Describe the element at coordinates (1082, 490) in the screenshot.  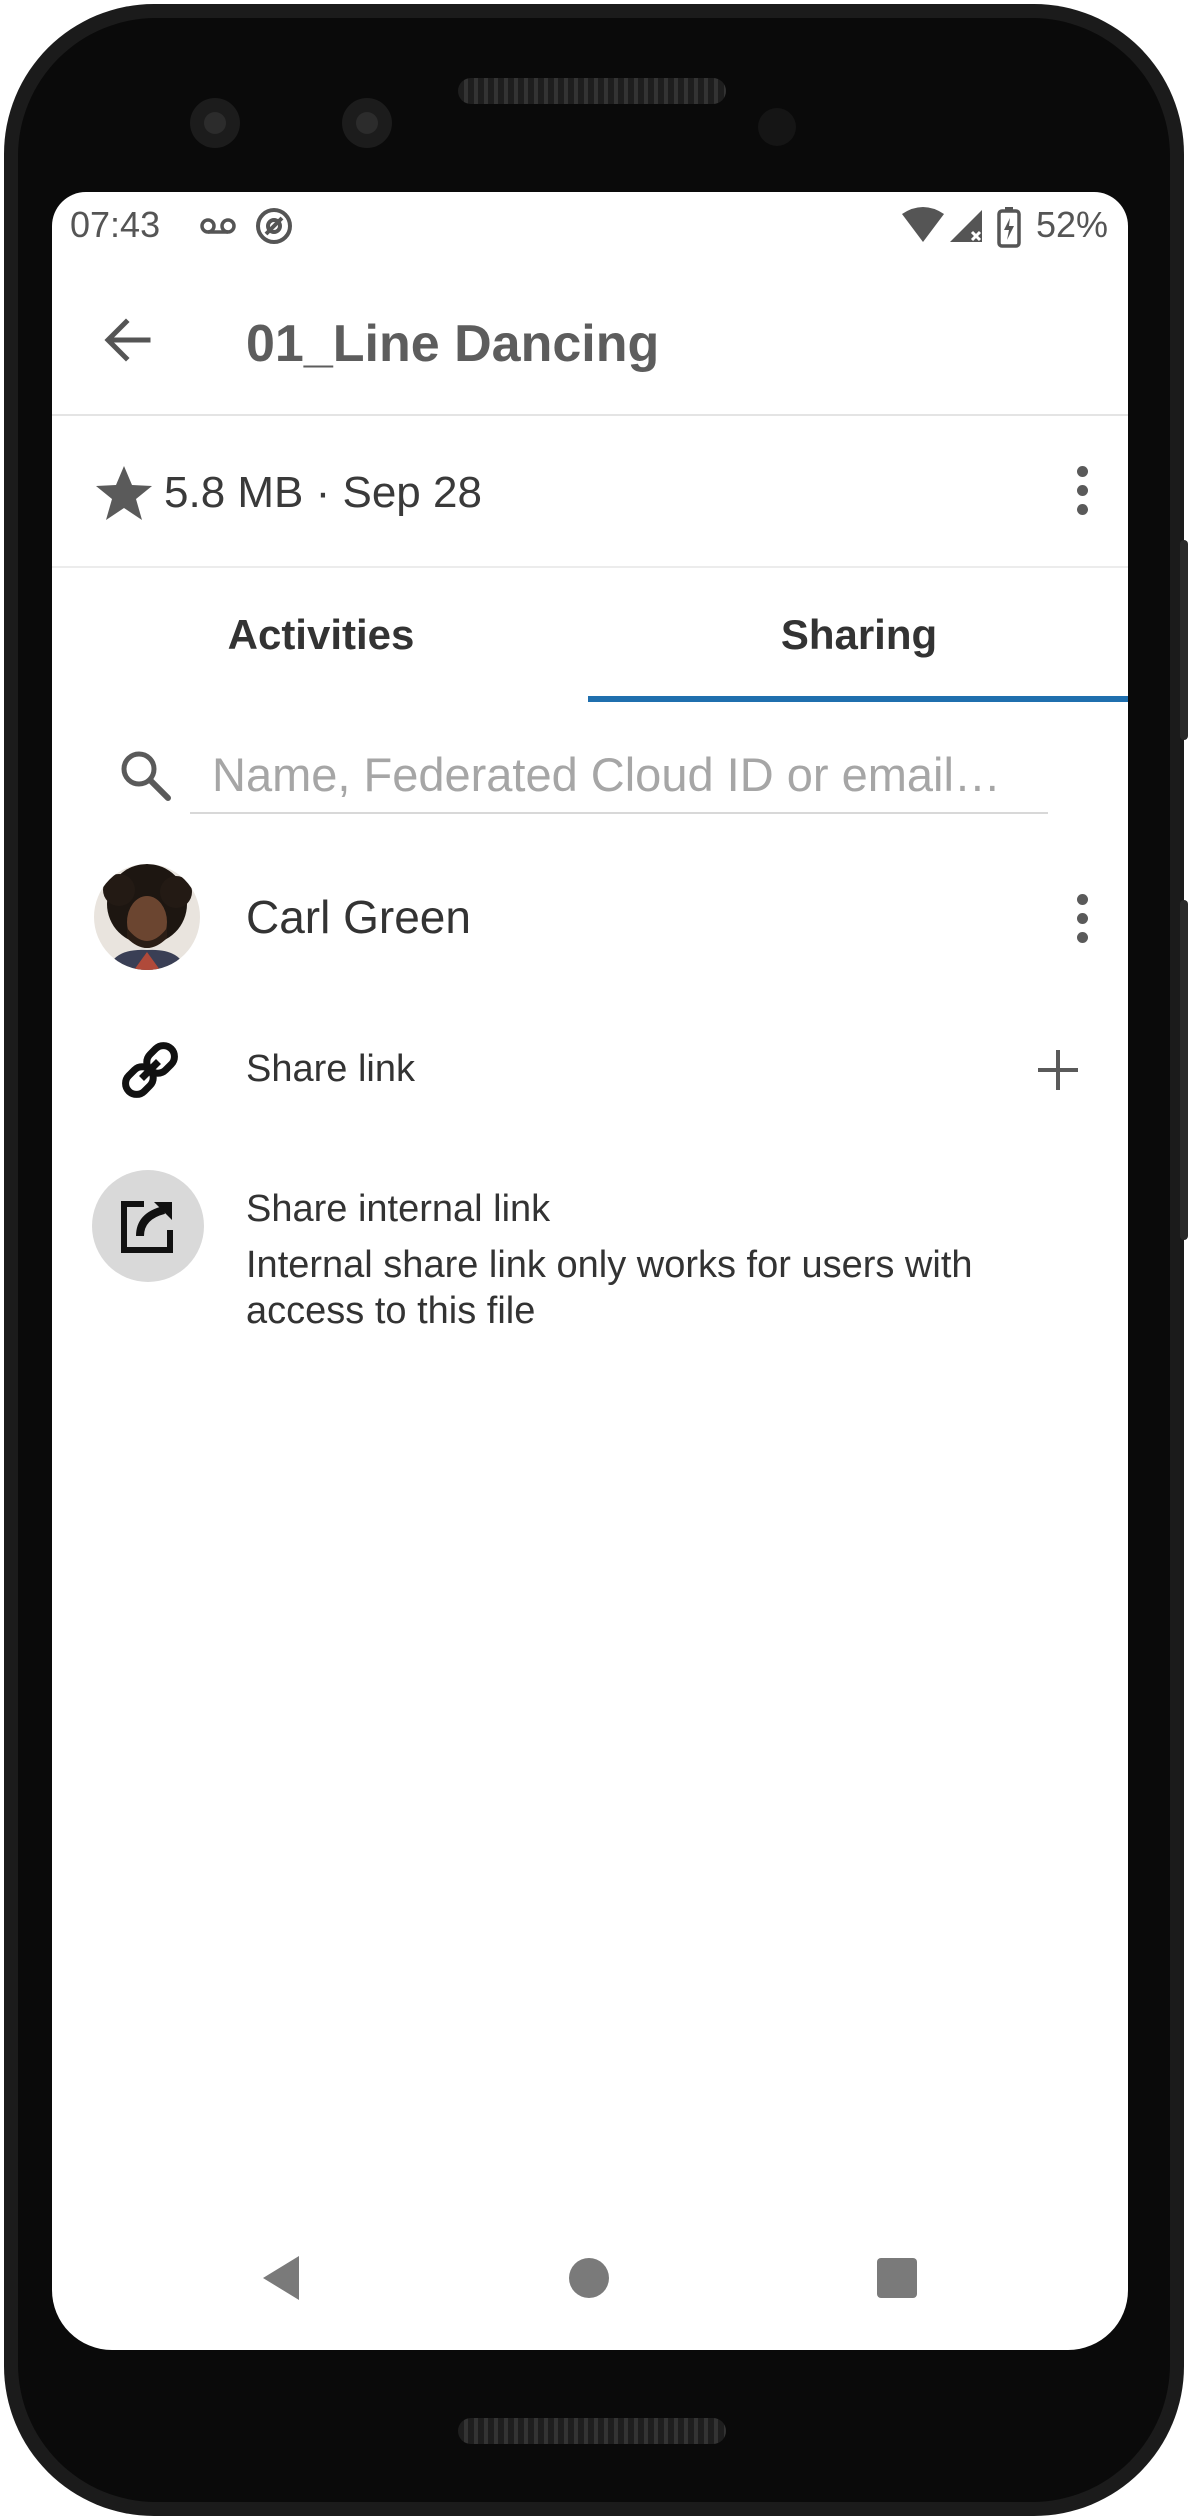
I see `file-overflow-menu-button` at that location.